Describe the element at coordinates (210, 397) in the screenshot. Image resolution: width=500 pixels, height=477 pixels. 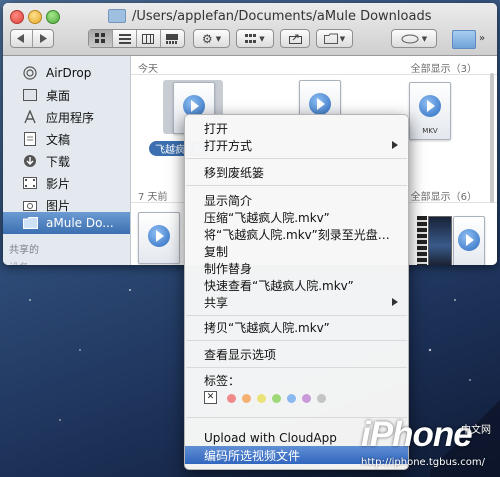
I see `tag-clear-button: ✕` at that location.